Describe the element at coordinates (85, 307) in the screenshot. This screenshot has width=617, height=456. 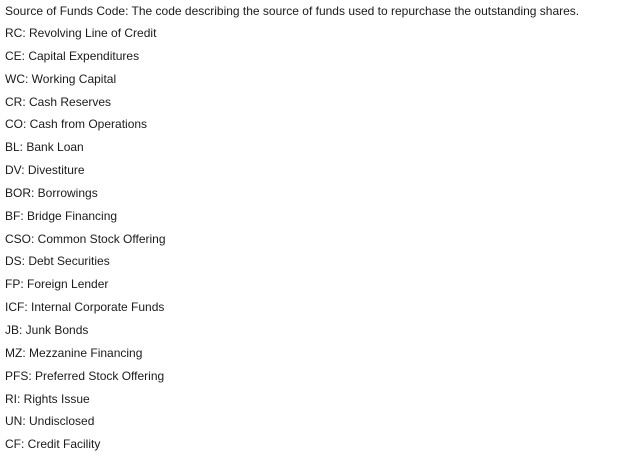
I see `code-item-icf: ICF: Internal Corporate Funds` at that location.